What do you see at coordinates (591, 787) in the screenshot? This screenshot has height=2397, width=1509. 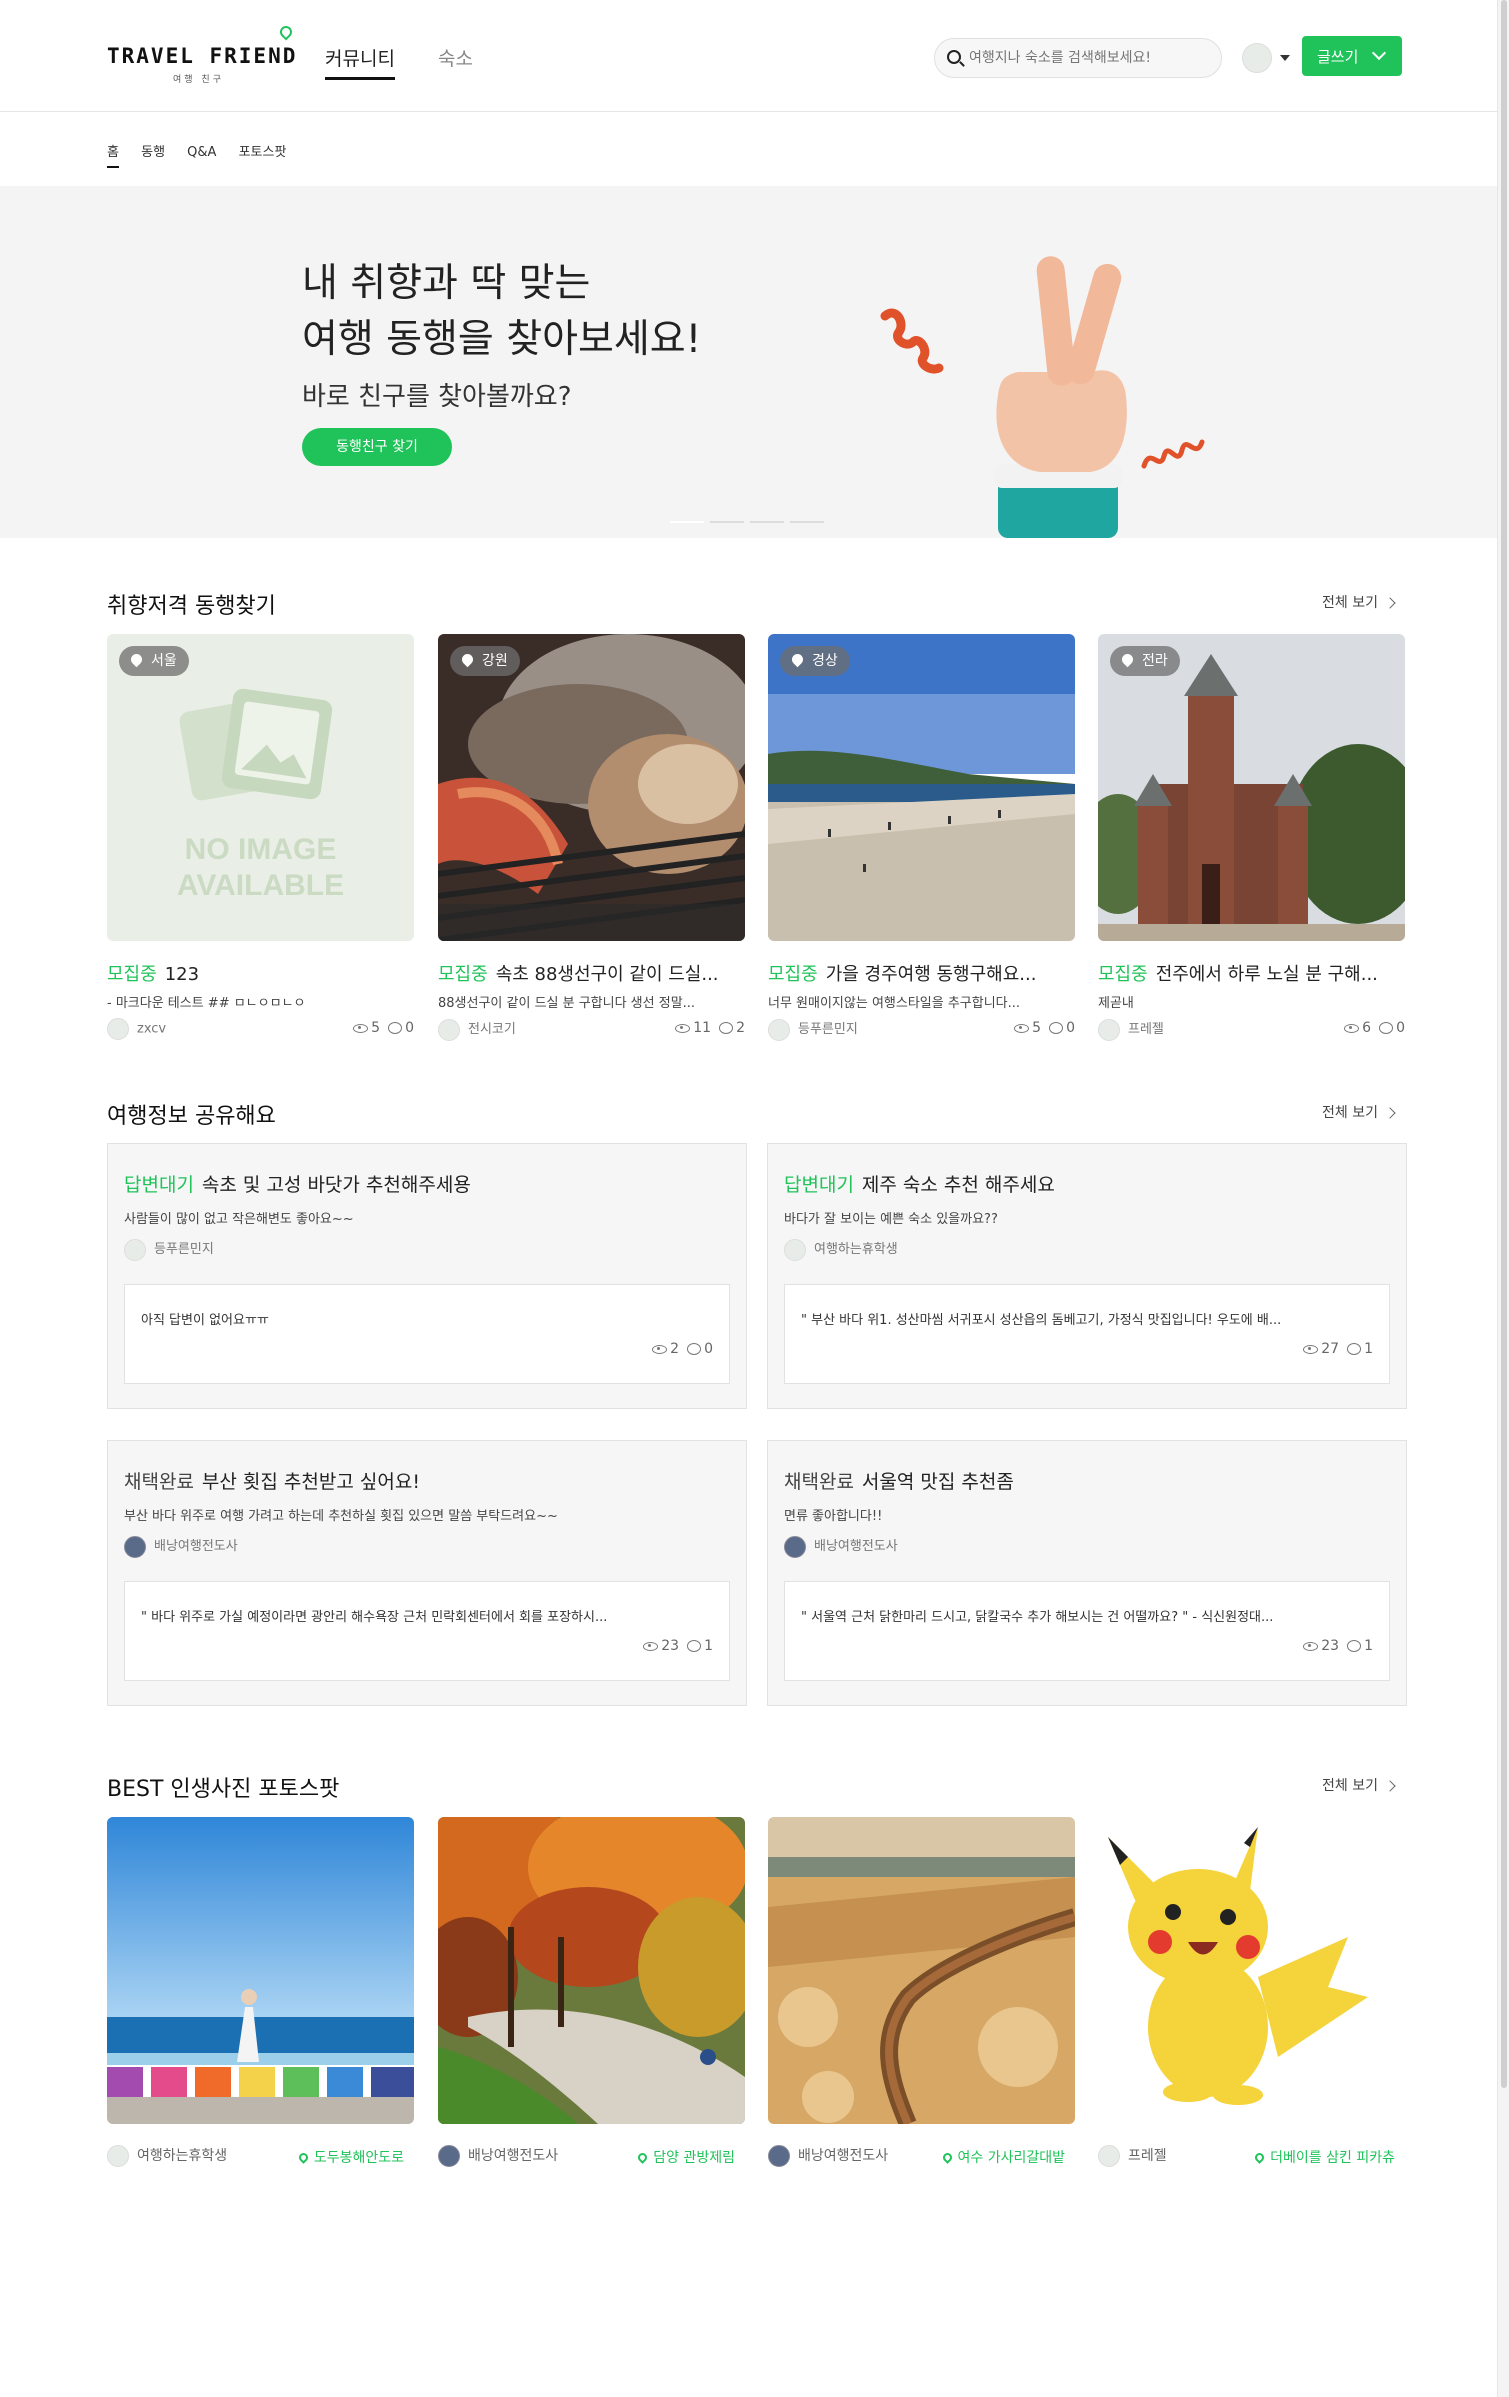 I see `card-image: 강원` at bounding box center [591, 787].